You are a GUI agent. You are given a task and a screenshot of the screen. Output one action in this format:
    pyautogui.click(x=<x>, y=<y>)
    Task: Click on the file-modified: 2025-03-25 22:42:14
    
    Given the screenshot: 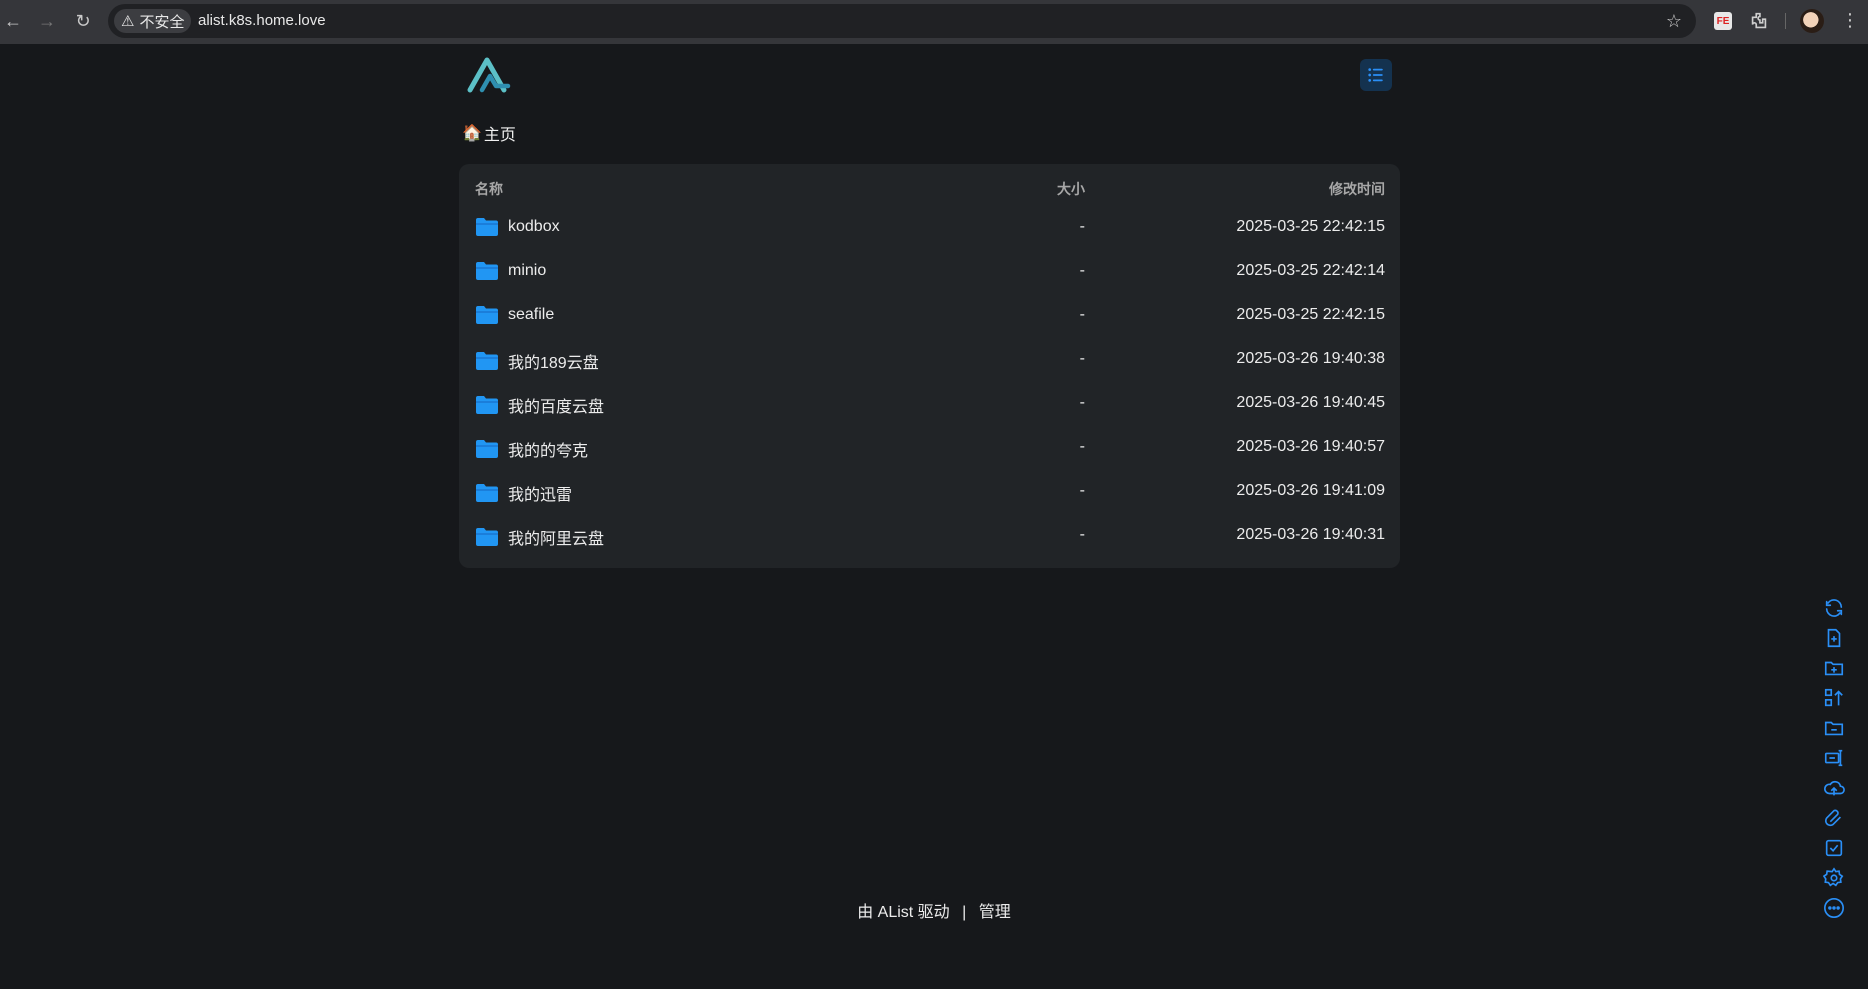 What is the action you would take?
    pyautogui.click(x=1310, y=270)
    